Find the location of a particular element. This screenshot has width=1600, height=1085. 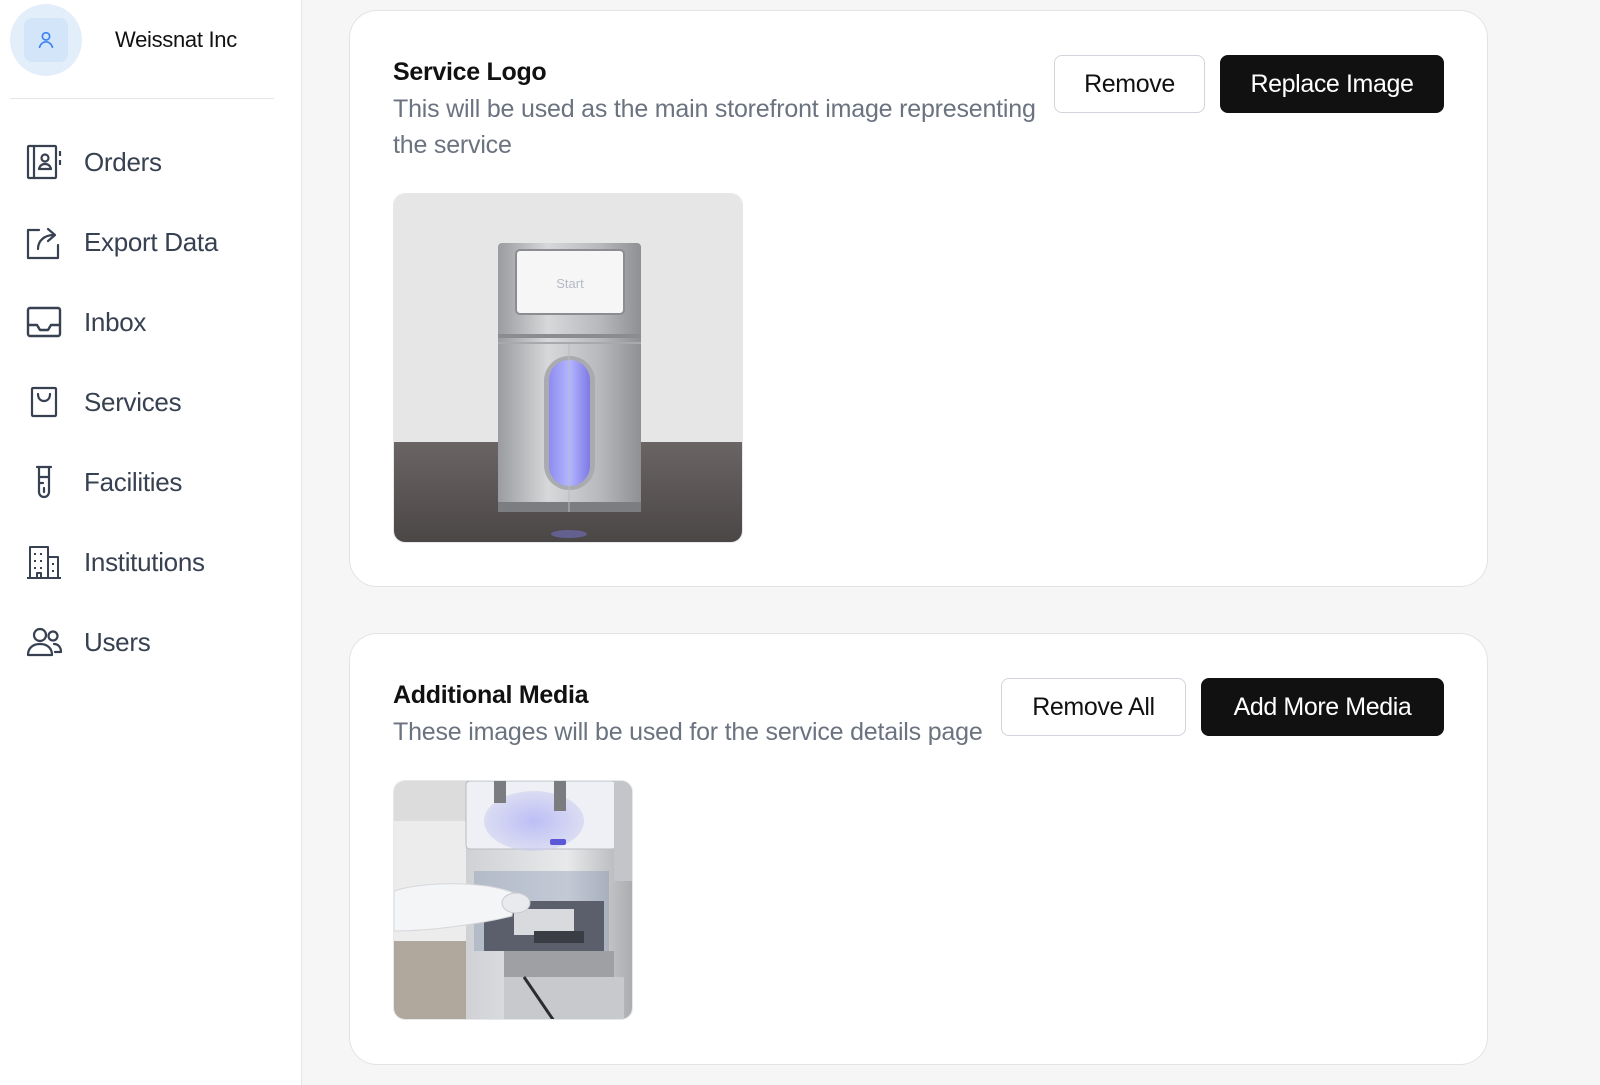

avatar is located at coordinates (46, 40).